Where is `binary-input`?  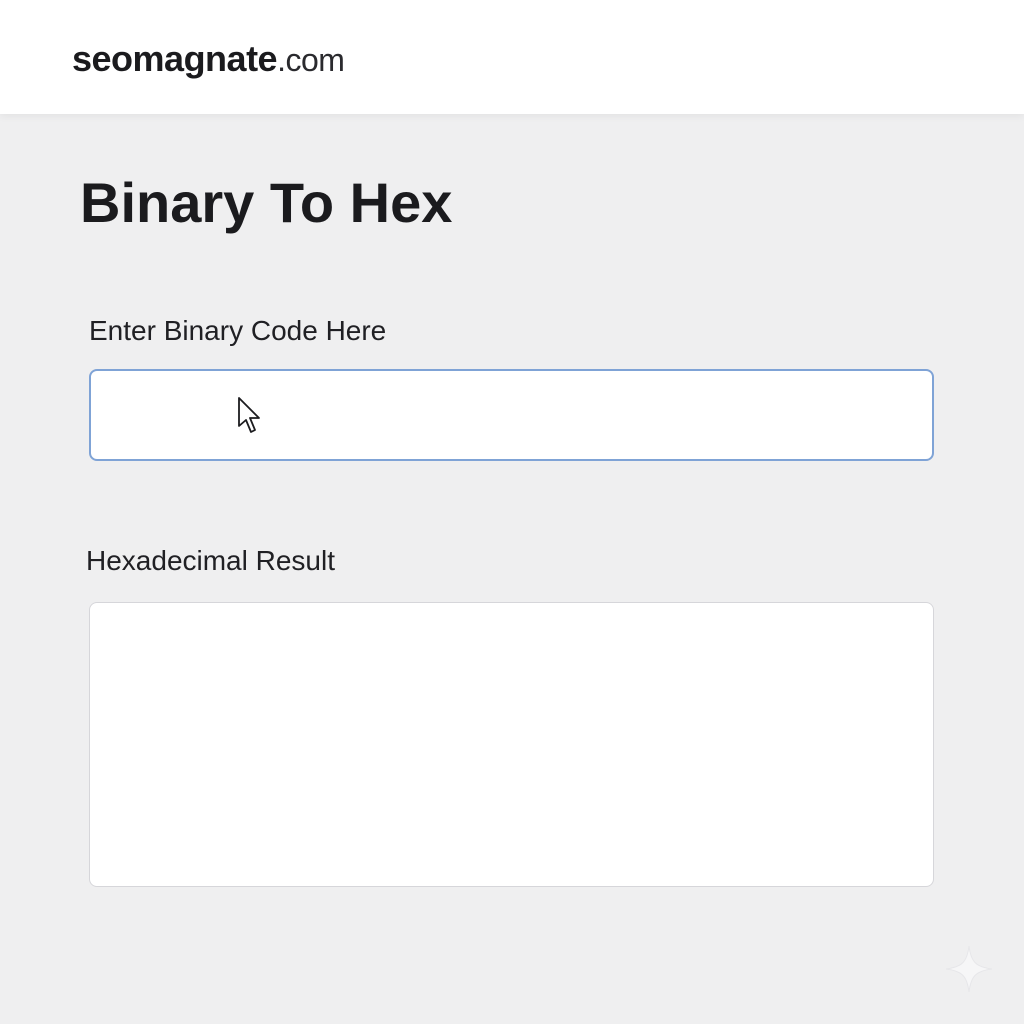 binary-input is located at coordinates (511, 415).